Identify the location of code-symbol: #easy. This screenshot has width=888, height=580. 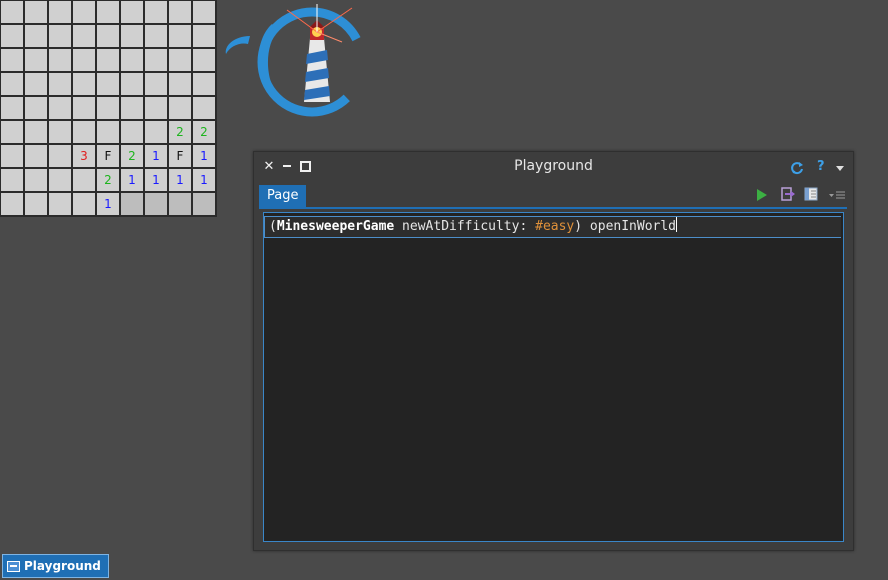
(555, 226).